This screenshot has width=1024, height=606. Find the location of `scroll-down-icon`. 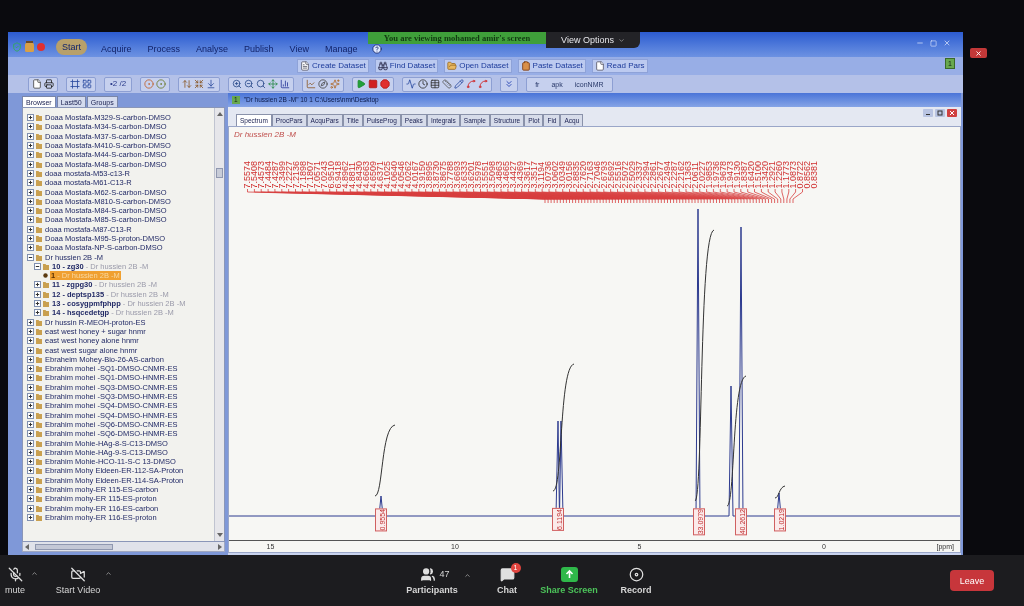

scroll-down-icon is located at coordinates (219, 535).